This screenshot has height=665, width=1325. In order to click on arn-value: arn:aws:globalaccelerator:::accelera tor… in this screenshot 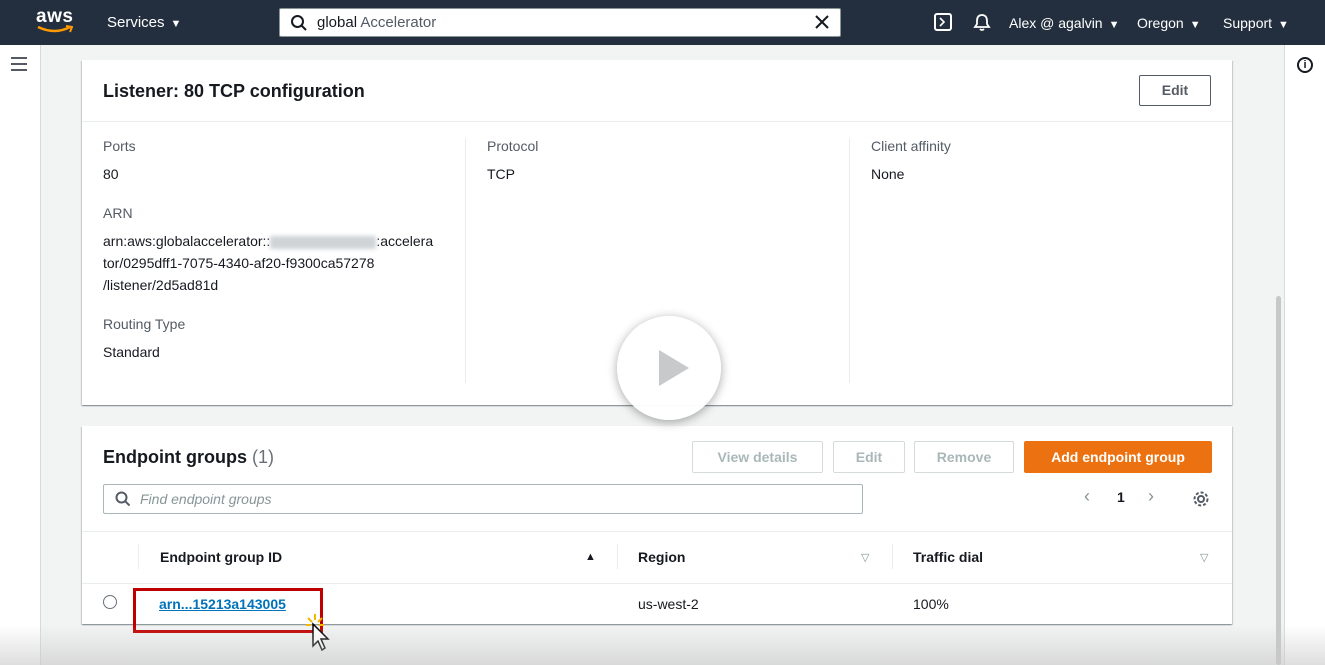, I will do `click(275, 263)`.